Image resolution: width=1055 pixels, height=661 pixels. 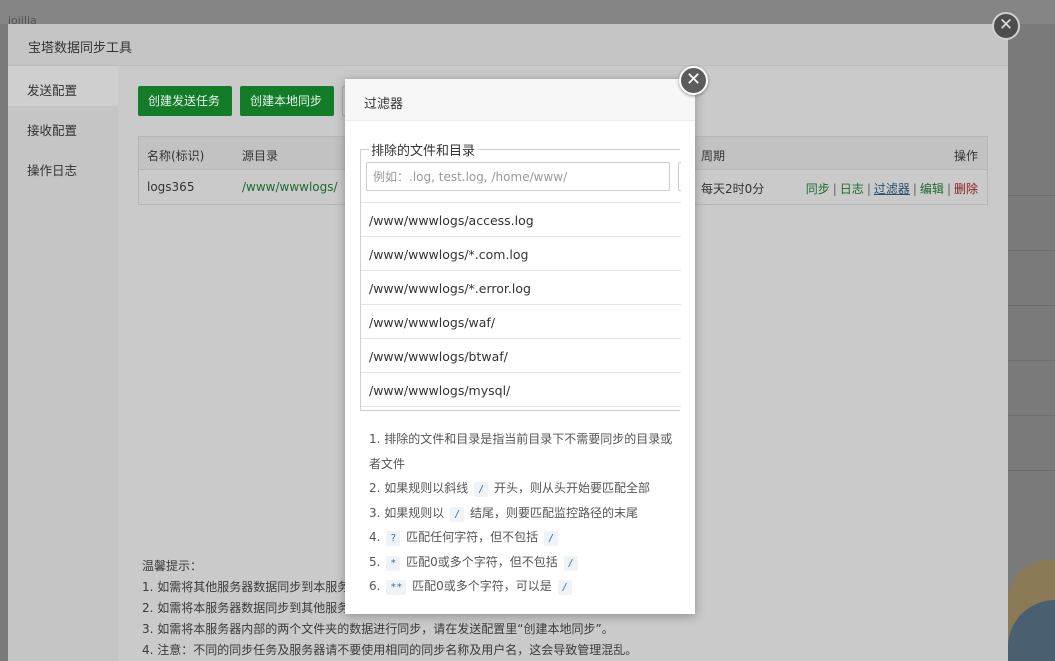 I want to click on edit-link: 编辑, so click(x=932, y=189).